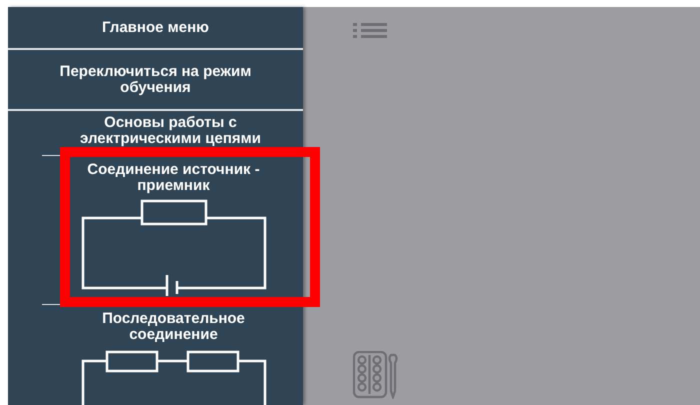 The image size is (700, 405). What do you see at coordinates (173, 327) in the screenshot?
I see `lesson-title: Последовательное соединение` at bounding box center [173, 327].